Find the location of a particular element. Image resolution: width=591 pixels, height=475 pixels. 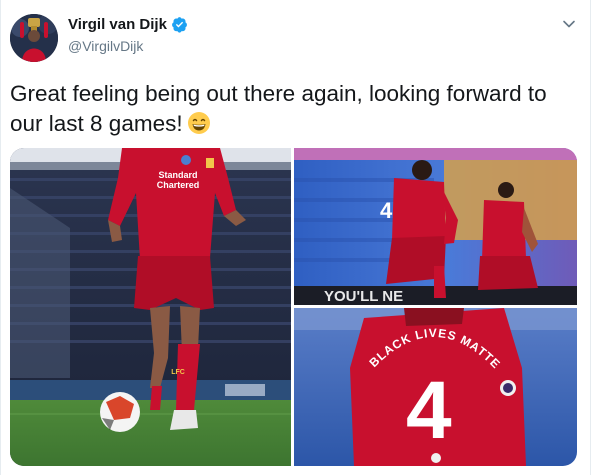

avatar is located at coordinates (34, 38).